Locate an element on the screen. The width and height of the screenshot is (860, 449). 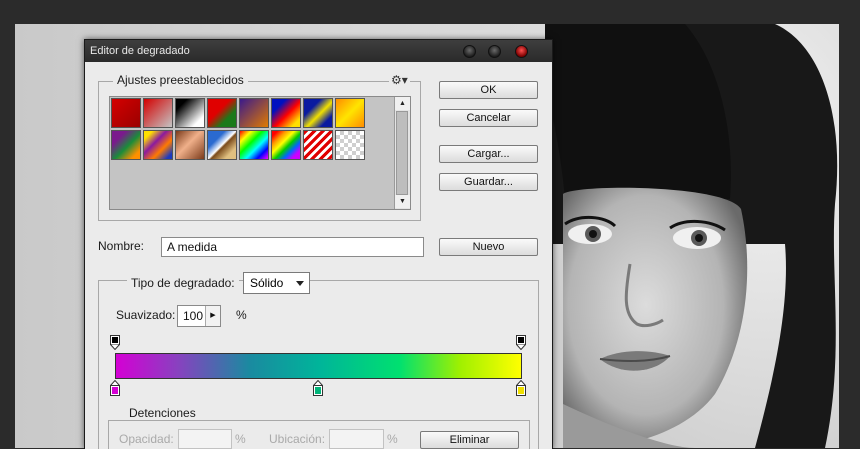
stops-group-label: Detenciones is located at coordinates (162, 413).